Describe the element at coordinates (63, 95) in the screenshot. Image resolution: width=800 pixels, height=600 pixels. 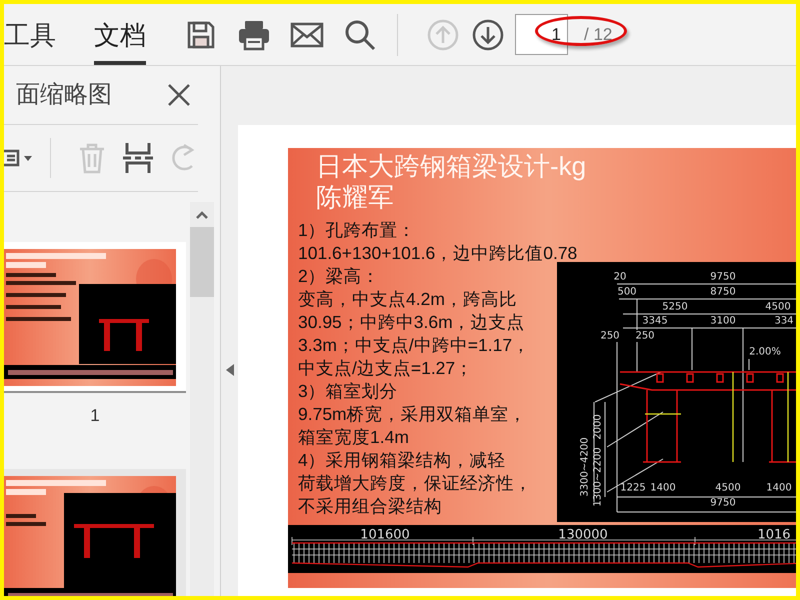
I see `panel-title: 面缩略图` at that location.